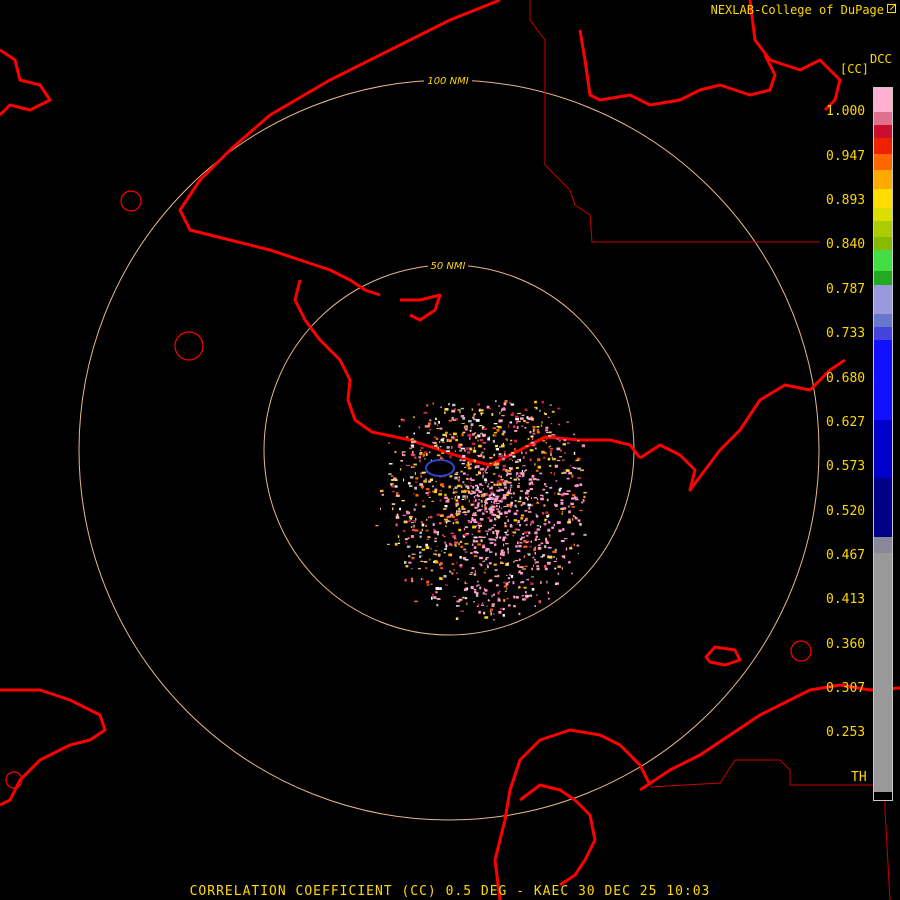 The height and width of the screenshot is (900, 900). Describe the element at coordinates (846, 333) in the screenshot. I see `legend-tick: 0.733` at that location.